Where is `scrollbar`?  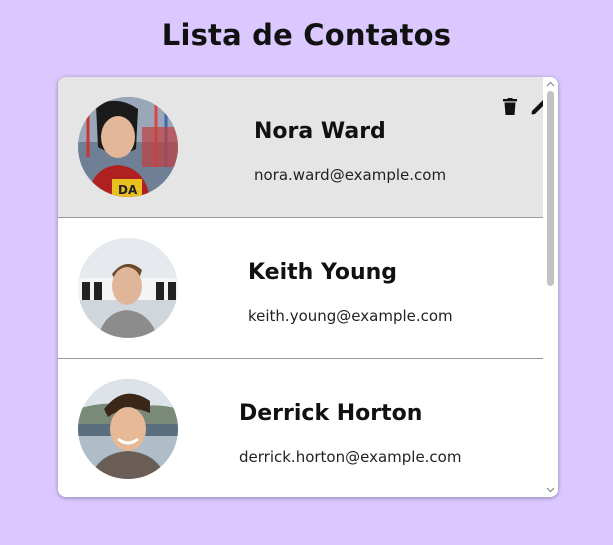
scrollbar is located at coordinates (550, 287).